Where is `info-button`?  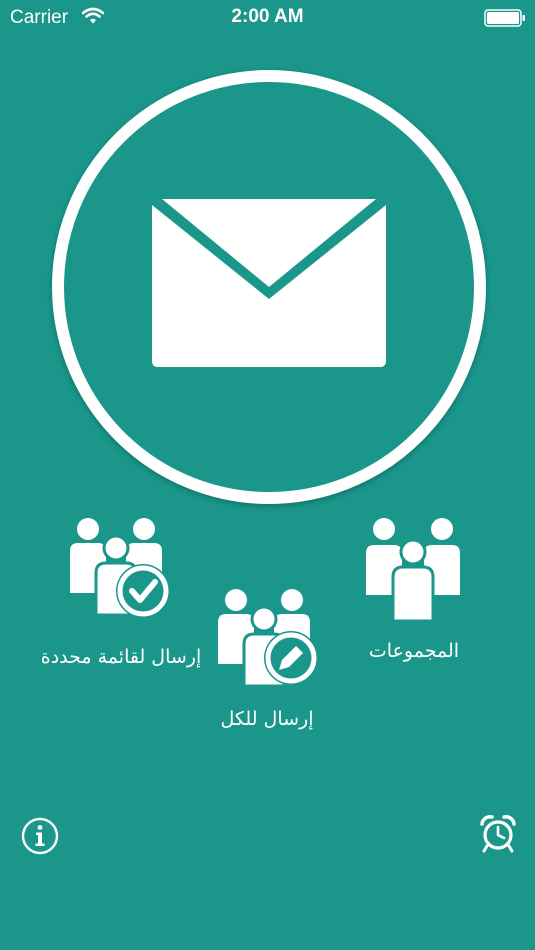 info-button is located at coordinates (40, 838).